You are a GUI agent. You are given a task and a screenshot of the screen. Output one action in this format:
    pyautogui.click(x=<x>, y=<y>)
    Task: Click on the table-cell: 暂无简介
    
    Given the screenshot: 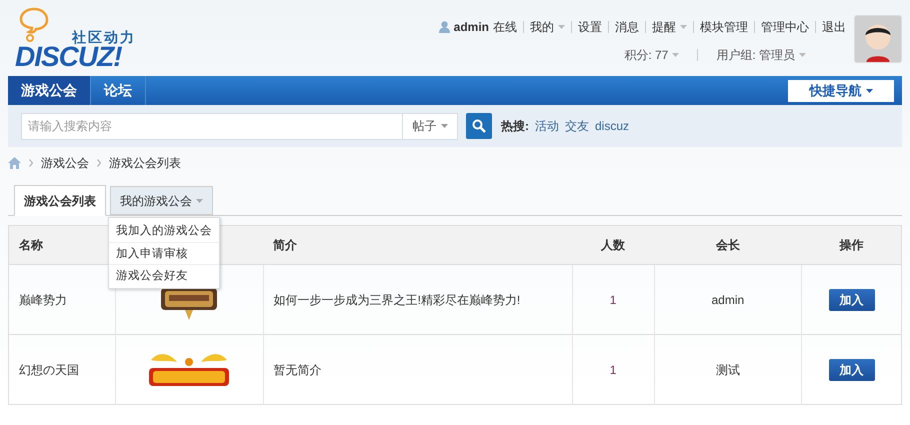 What is the action you would take?
    pyautogui.click(x=417, y=369)
    